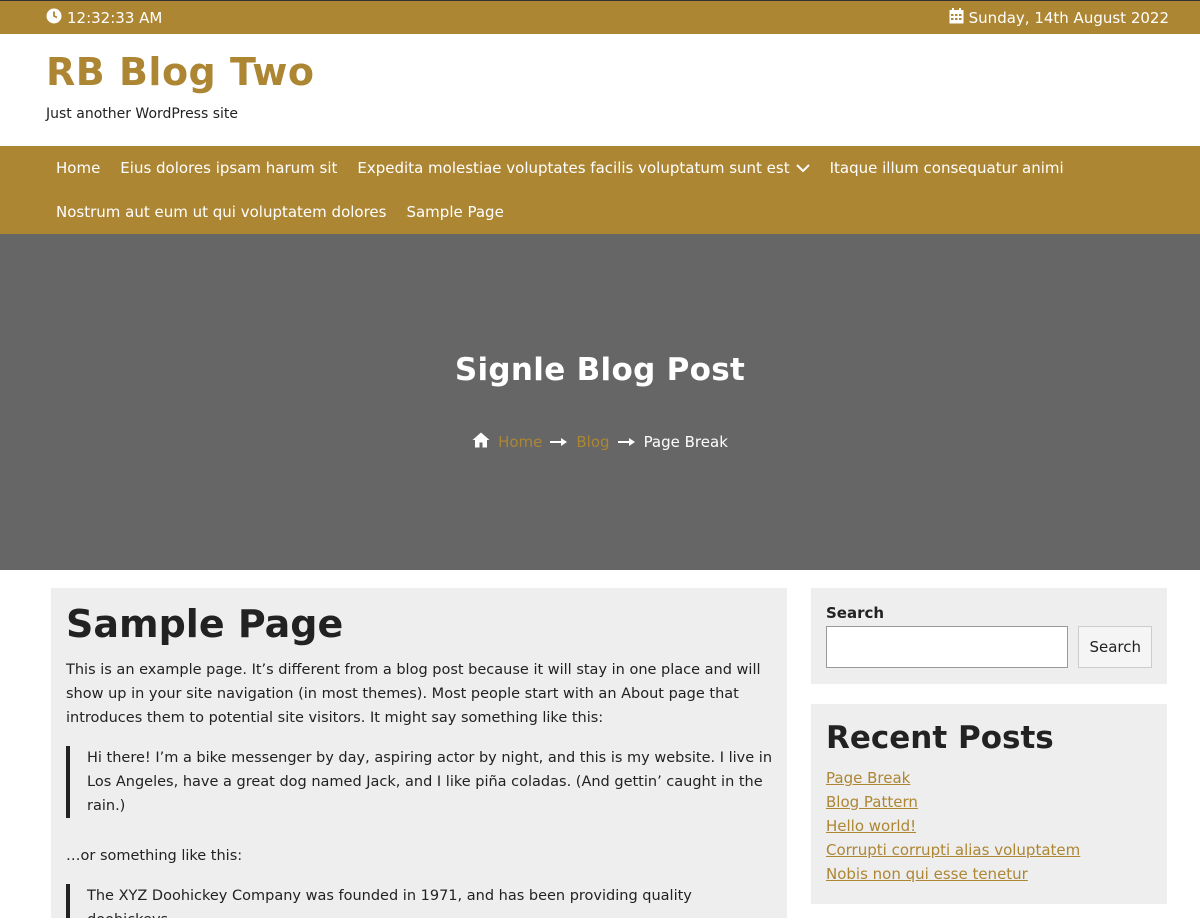 This screenshot has width=1200, height=924. Describe the element at coordinates (520, 442) in the screenshot. I see `breadcrumb-home-link: Home` at that location.